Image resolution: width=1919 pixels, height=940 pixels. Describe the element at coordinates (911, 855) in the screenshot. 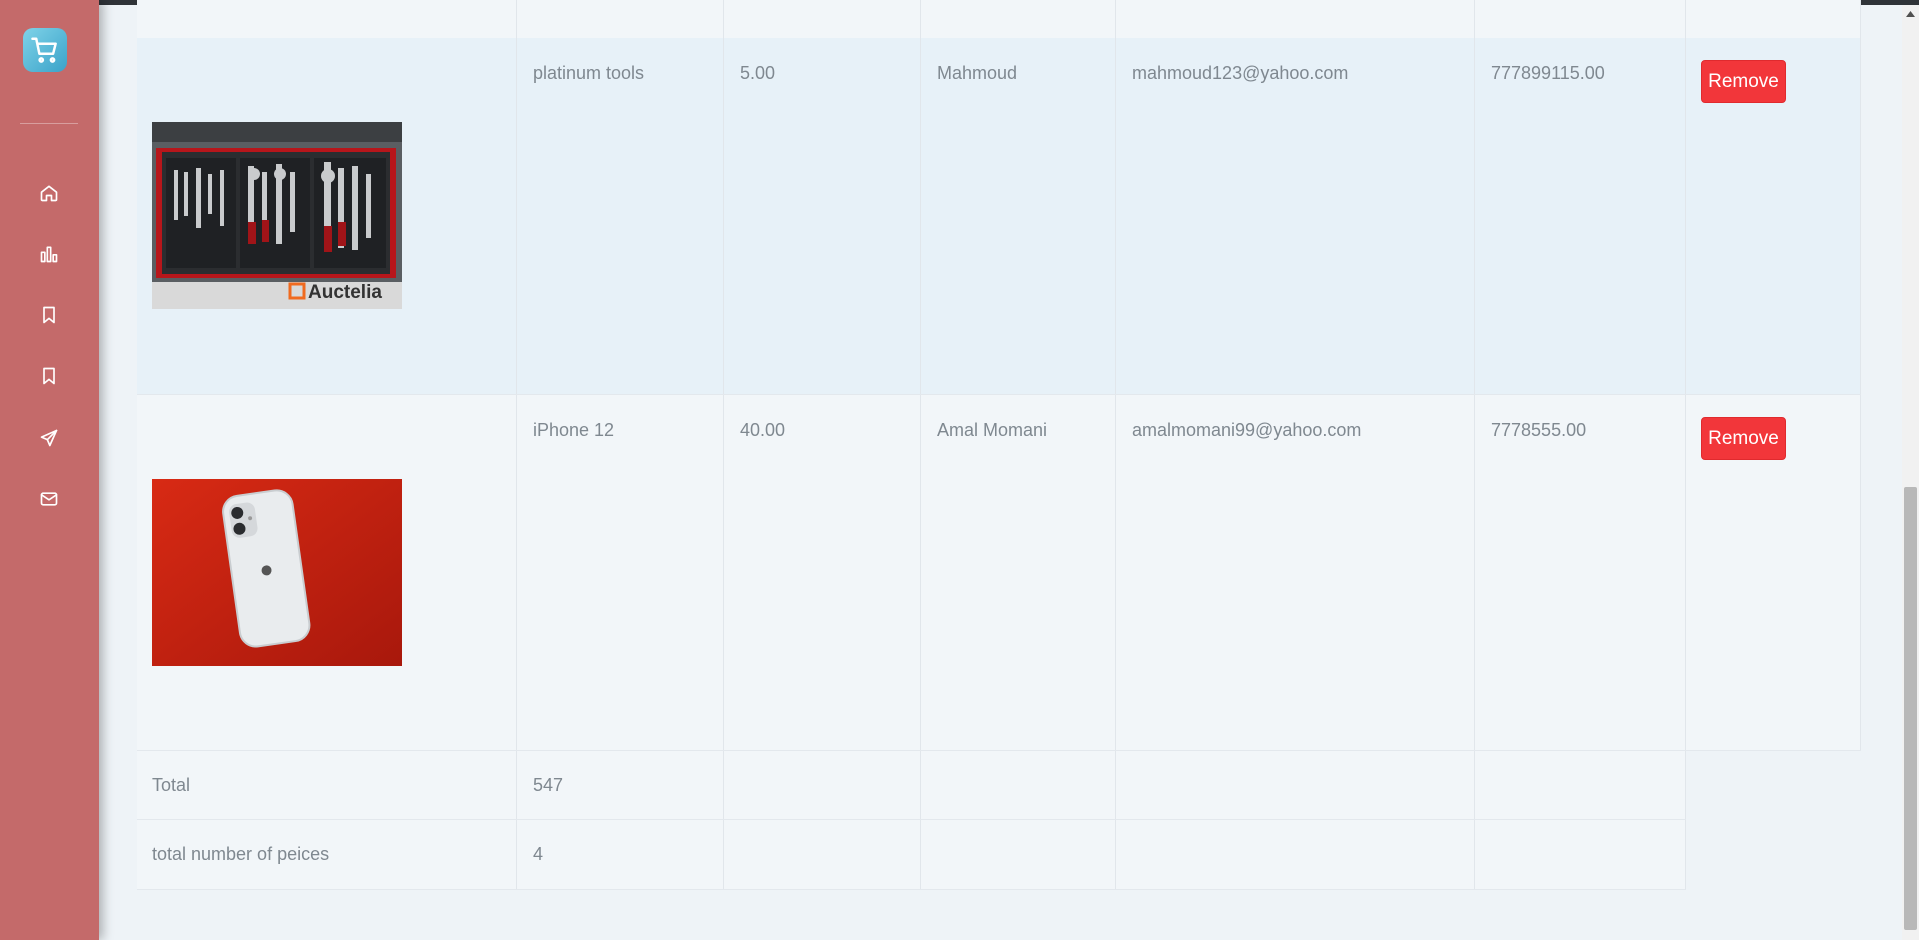

I see `count-row: total number of peices 4` at that location.